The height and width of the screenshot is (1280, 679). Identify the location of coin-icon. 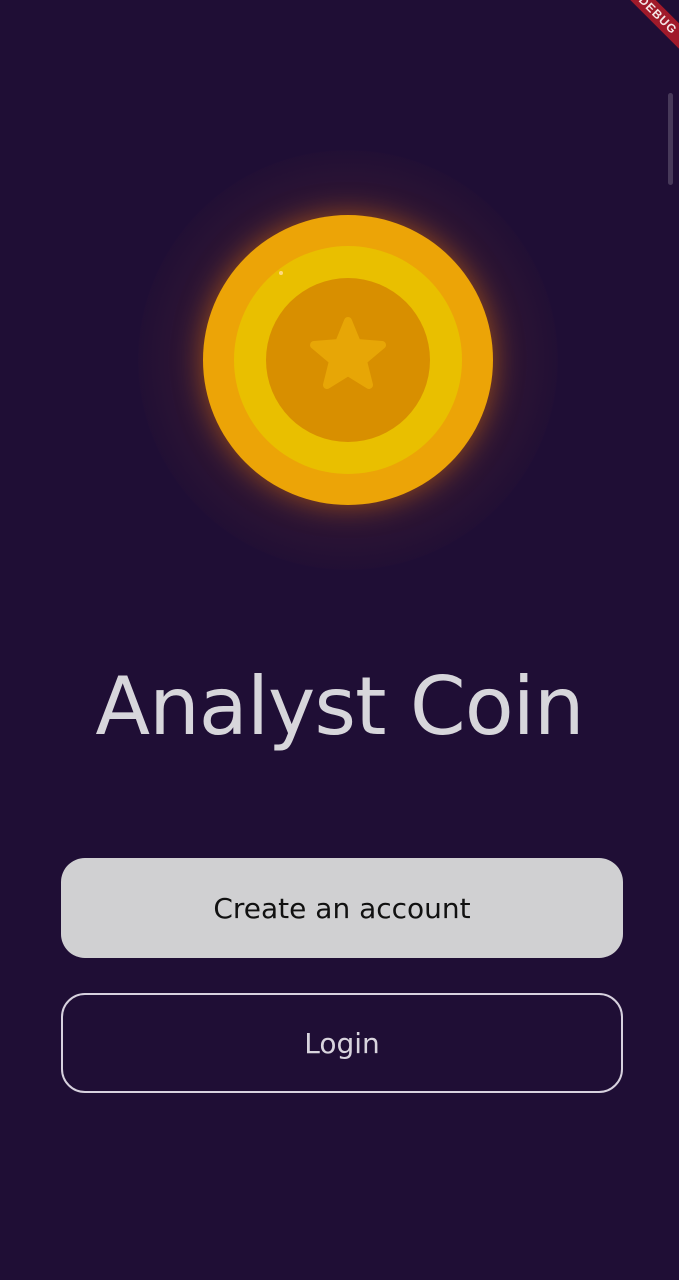
(348, 360).